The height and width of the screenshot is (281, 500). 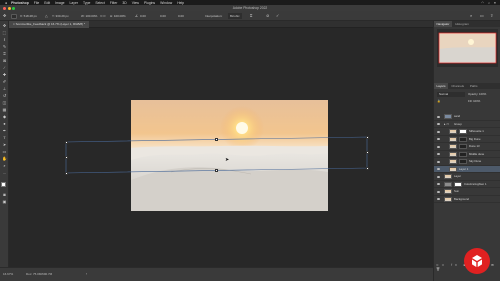 I want to click on layer-name: Silhouette 1, so click(x=476, y=131).